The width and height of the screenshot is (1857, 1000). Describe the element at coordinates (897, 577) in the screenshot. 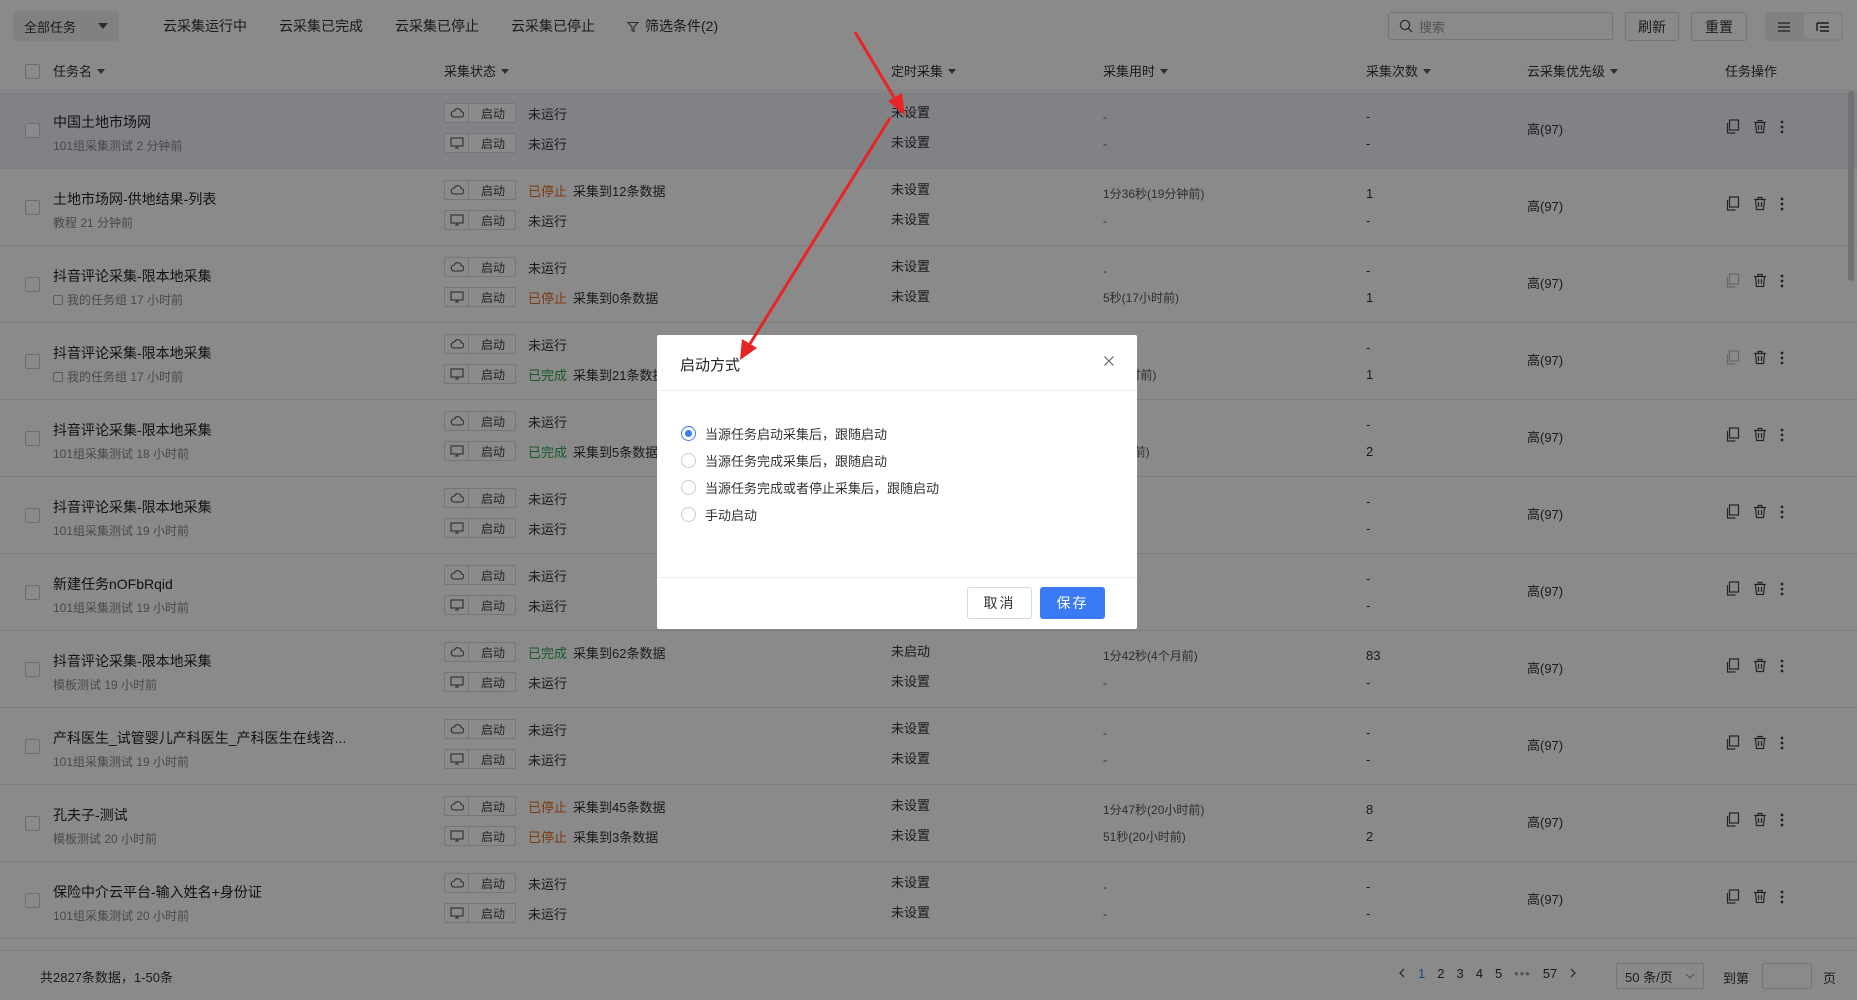

I see `dialog-footer-divider` at that location.